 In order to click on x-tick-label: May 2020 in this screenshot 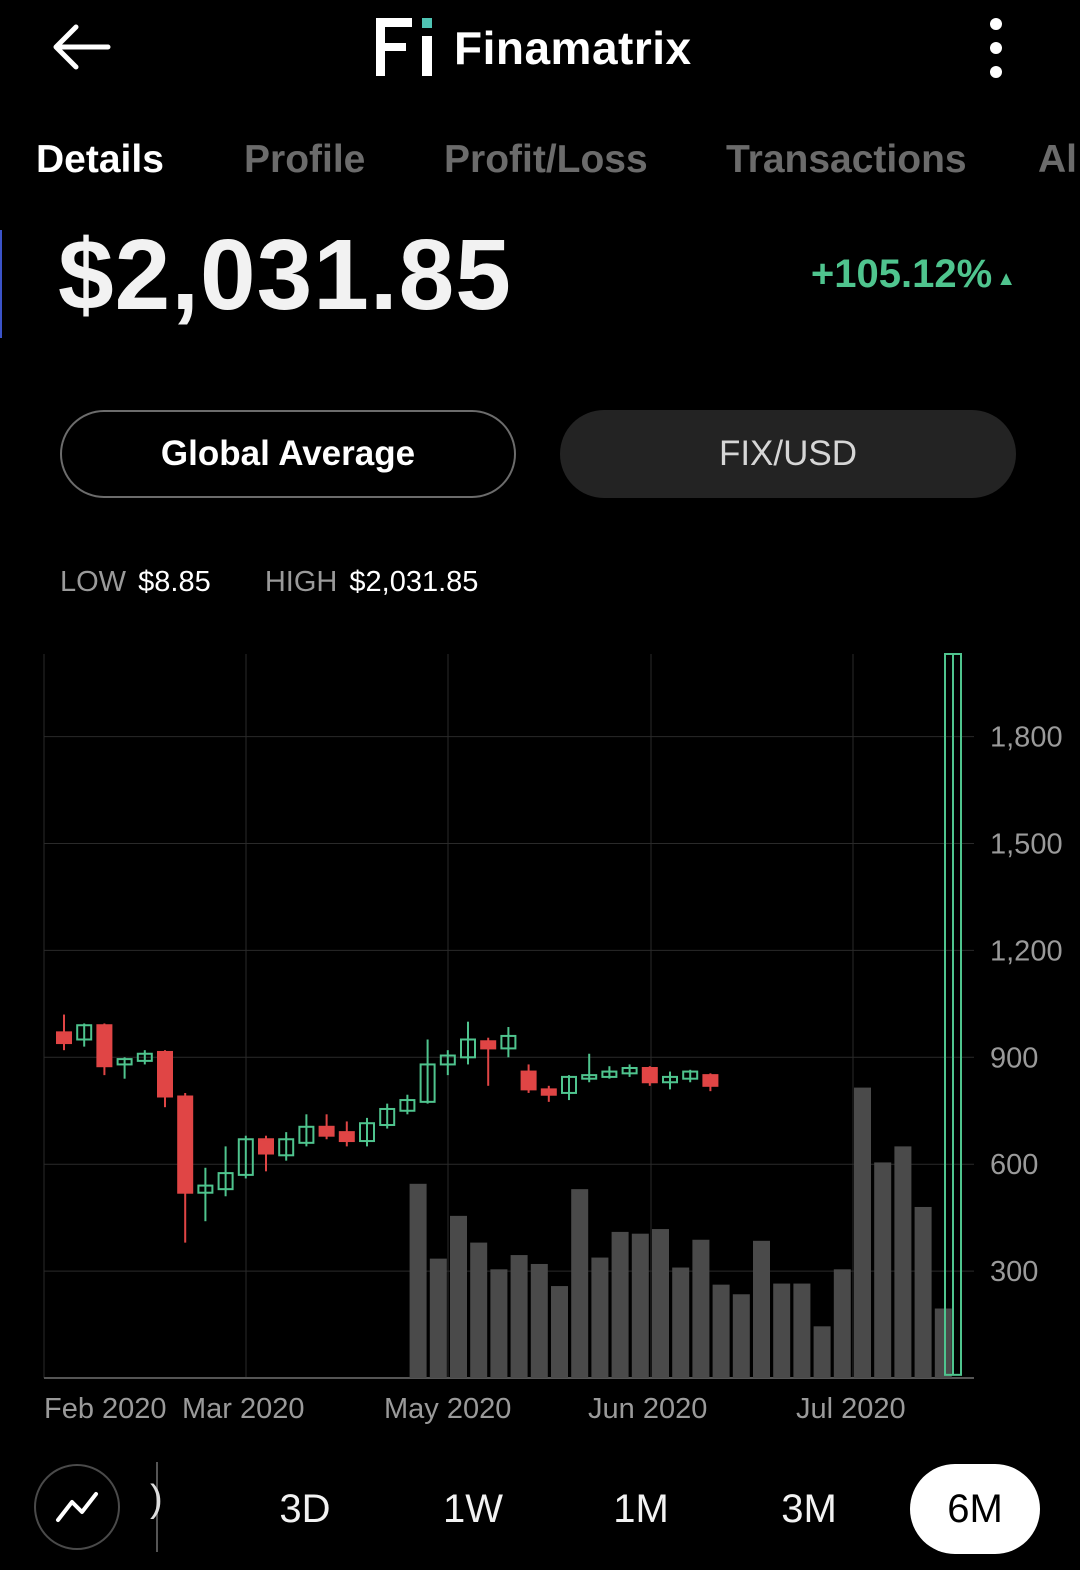, I will do `click(447, 1409)`.